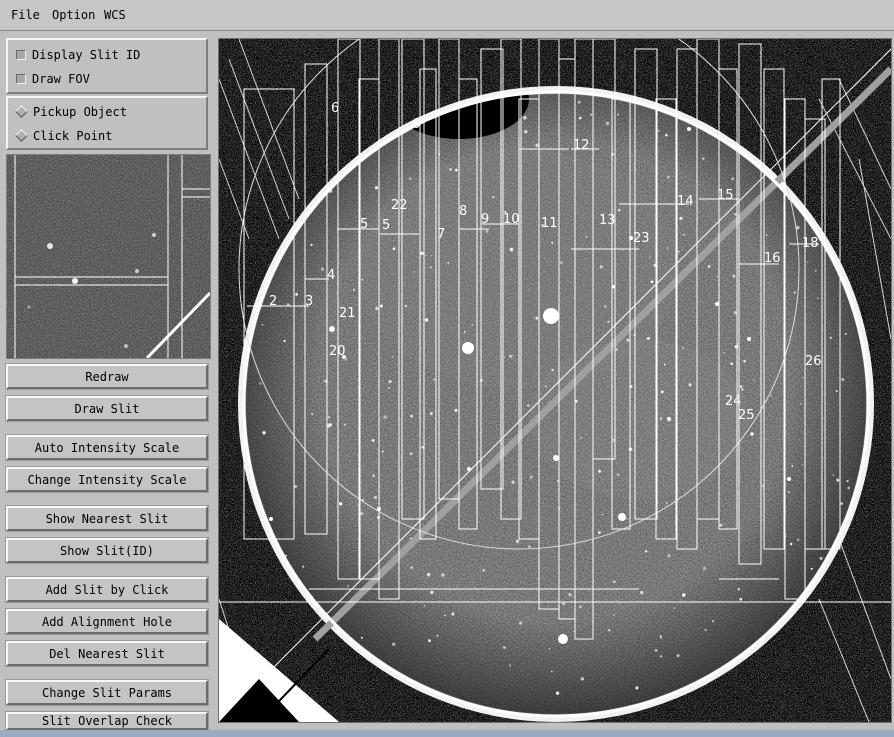 Image resolution: width=894 pixels, height=737 pixels. I want to click on slit-id-label: 25, so click(746, 415).